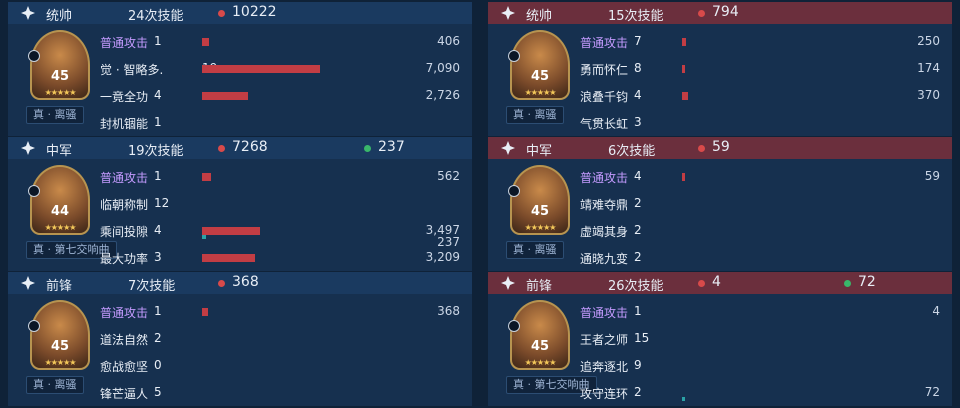 This screenshot has width=960, height=408. I want to click on general-portrait: 44 ★★★★★, so click(59, 200).